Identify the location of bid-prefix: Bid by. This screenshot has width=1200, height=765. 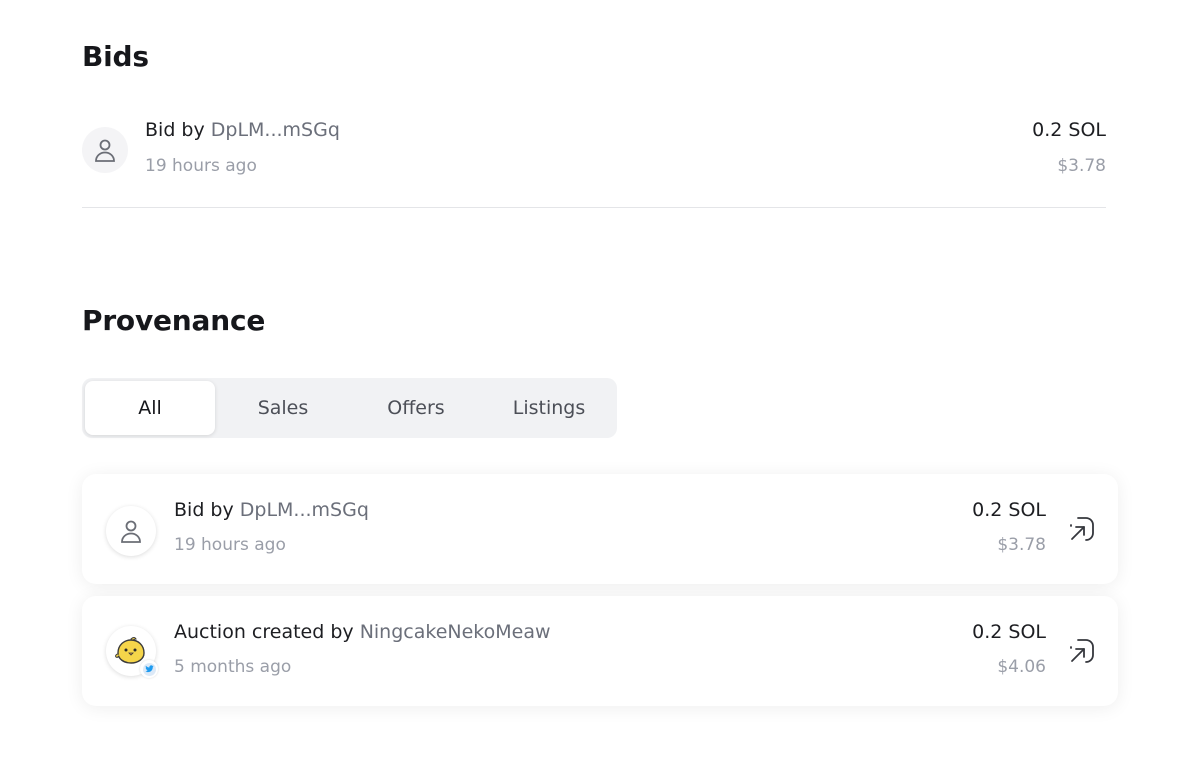
(175, 130).